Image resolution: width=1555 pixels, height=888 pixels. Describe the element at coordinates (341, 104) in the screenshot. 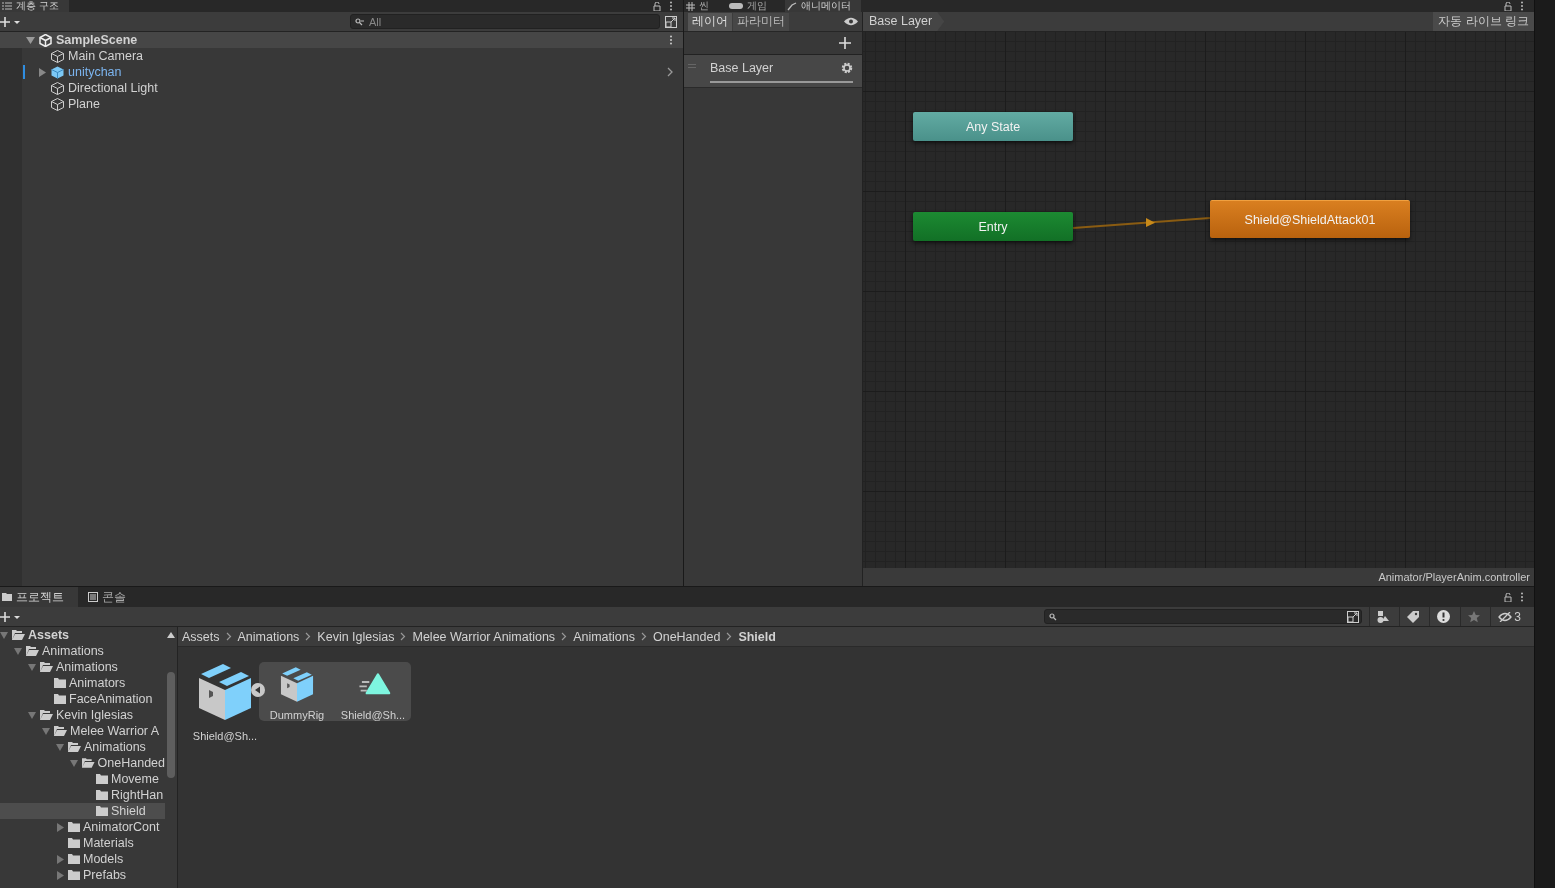

I see `hierarchy-item: Plane` at that location.